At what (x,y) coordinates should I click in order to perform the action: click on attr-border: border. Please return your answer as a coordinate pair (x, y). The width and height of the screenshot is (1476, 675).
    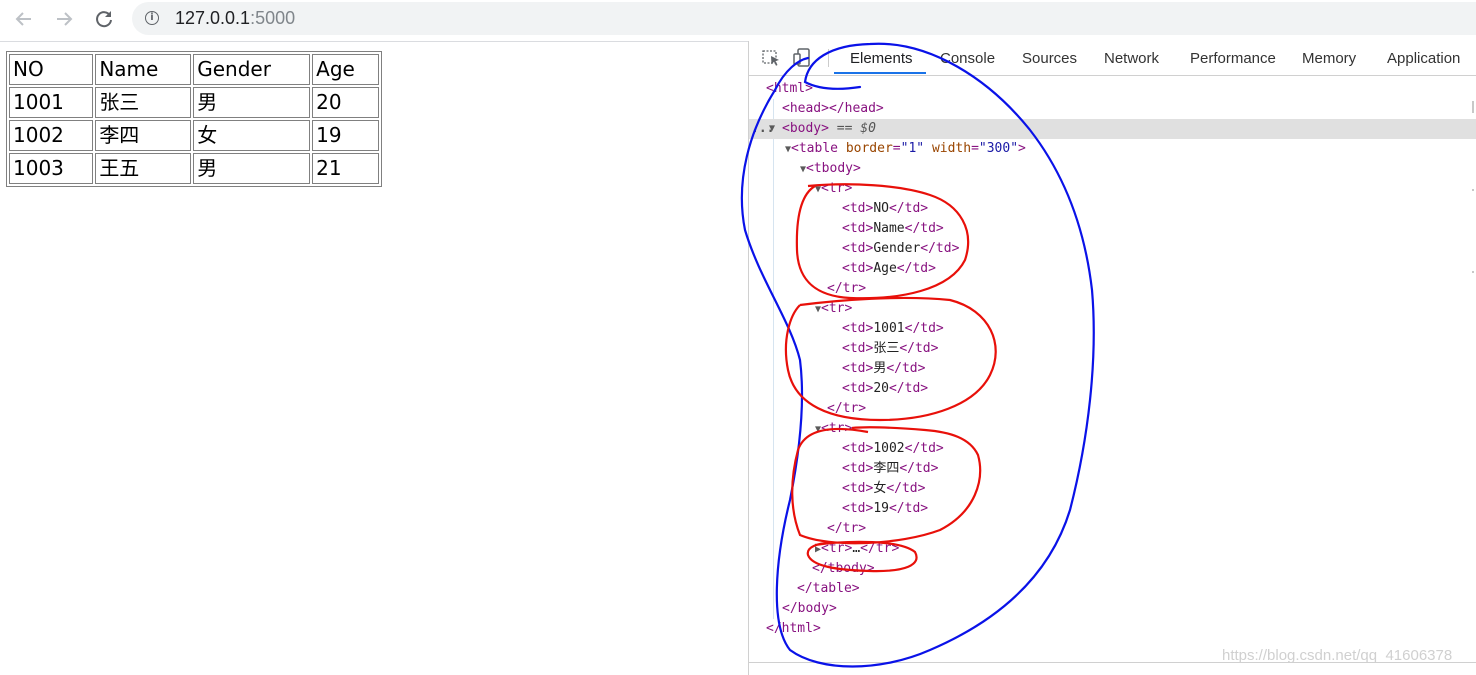
    Looking at the image, I should click on (869, 148).